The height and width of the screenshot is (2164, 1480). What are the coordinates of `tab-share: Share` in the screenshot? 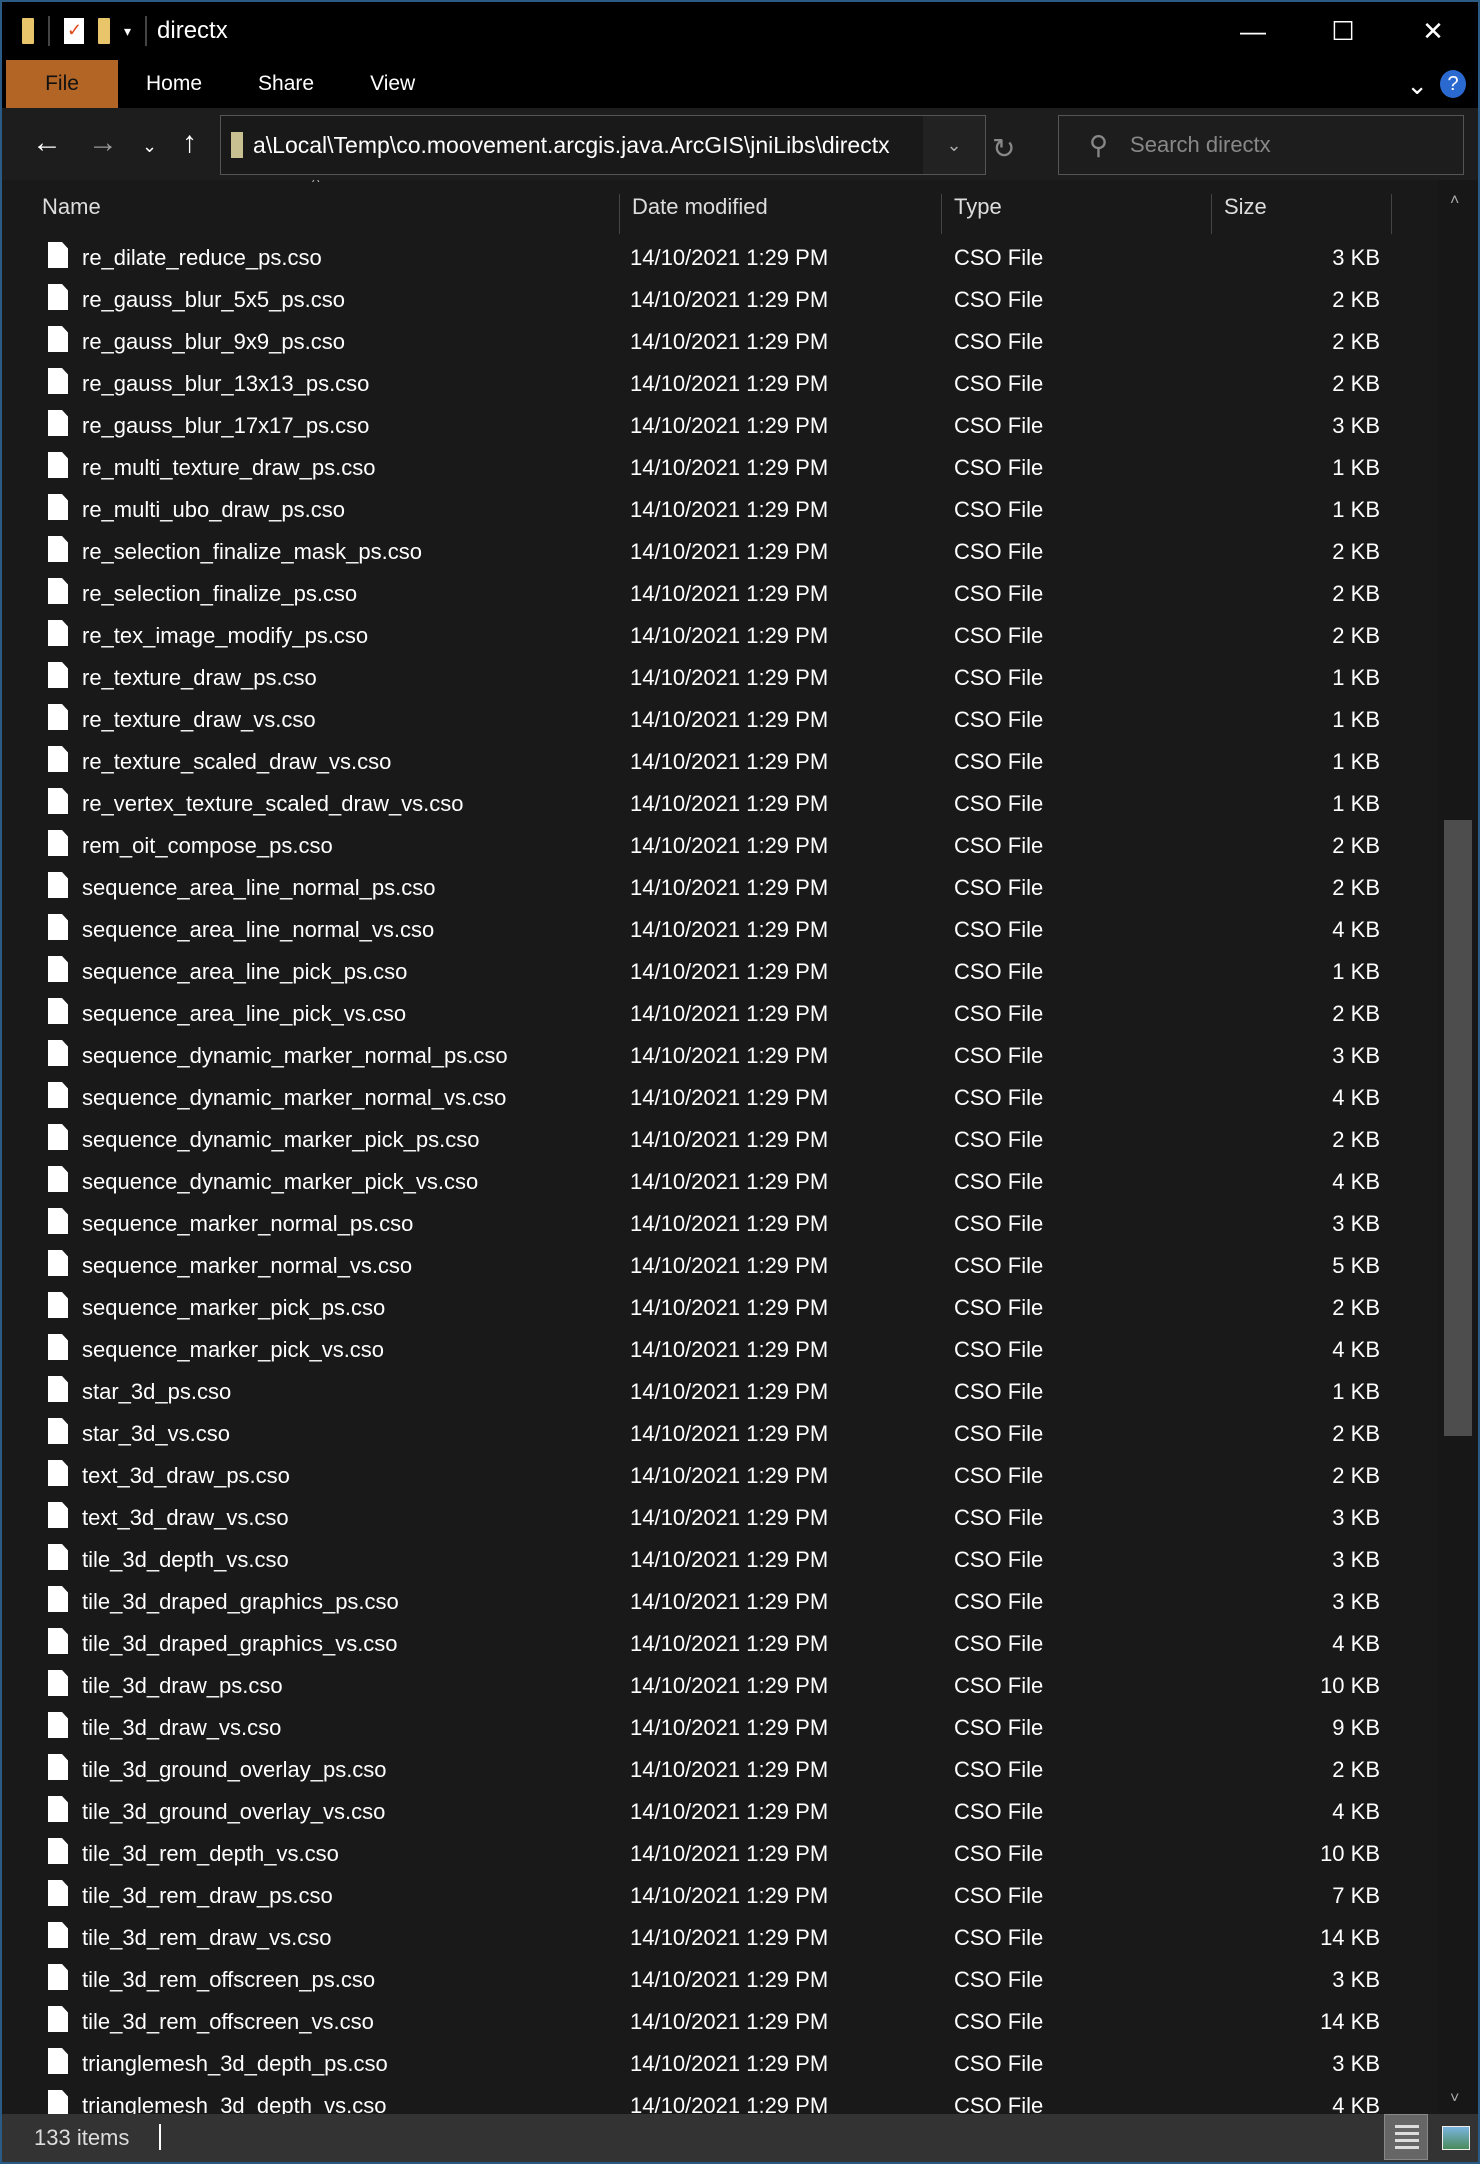 It's located at (286, 84).